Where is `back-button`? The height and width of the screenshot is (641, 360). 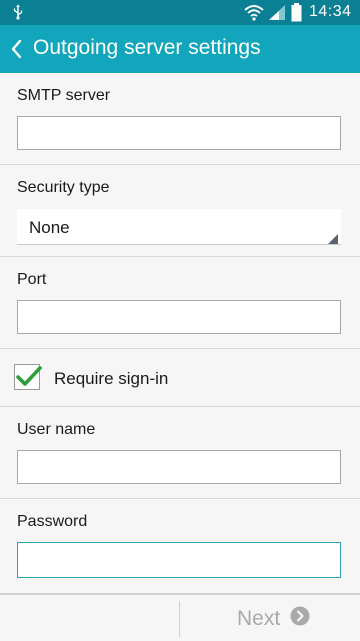
back-button is located at coordinates (18, 49).